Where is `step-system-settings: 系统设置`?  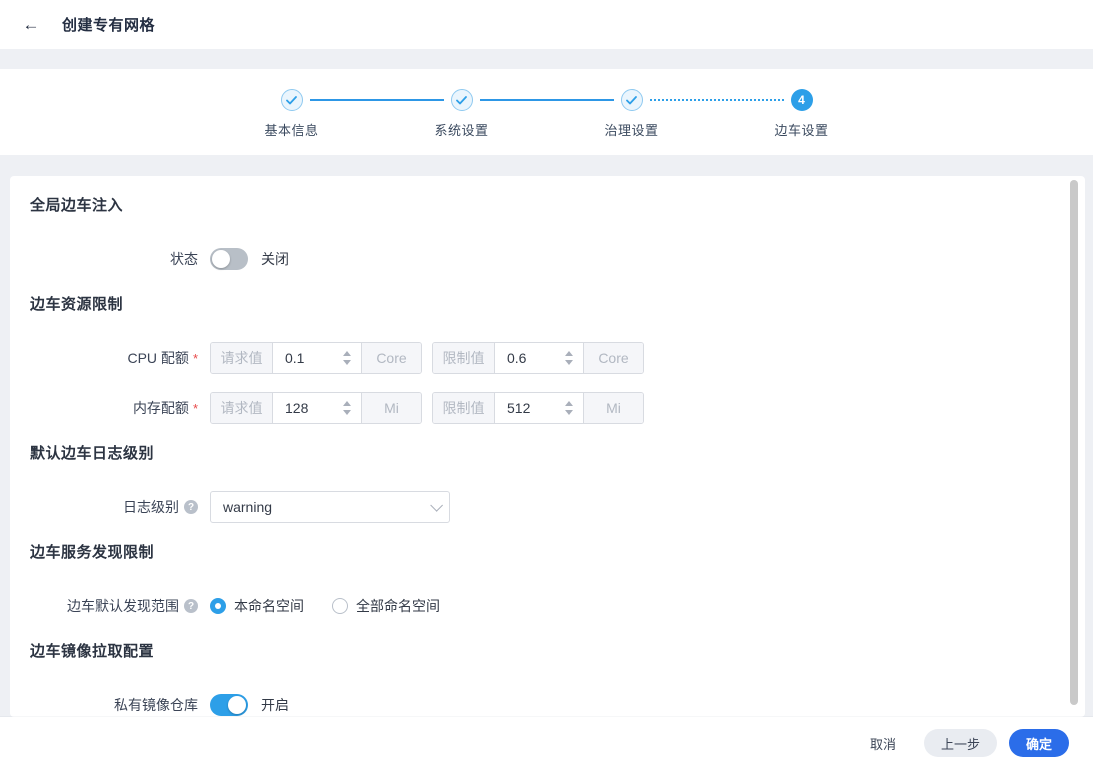 step-system-settings: 系统设置 is located at coordinates (462, 114).